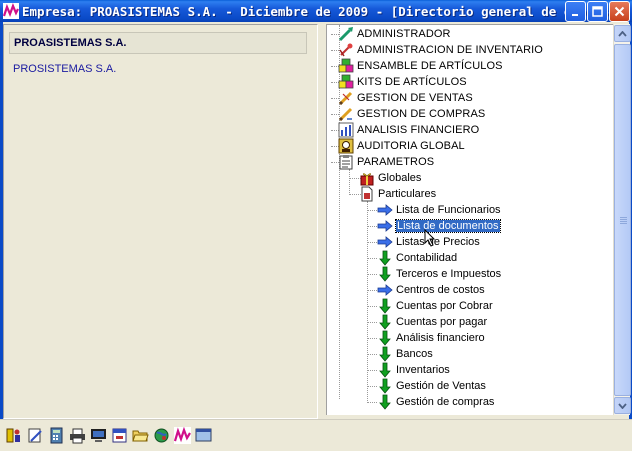 This screenshot has width=632, height=451. What do you see at coordinates (439, 274) in the screenshot?
I see `tree-item-terceros-impuestos: Terceros e Impuestos` at bounding box center [439, 274].